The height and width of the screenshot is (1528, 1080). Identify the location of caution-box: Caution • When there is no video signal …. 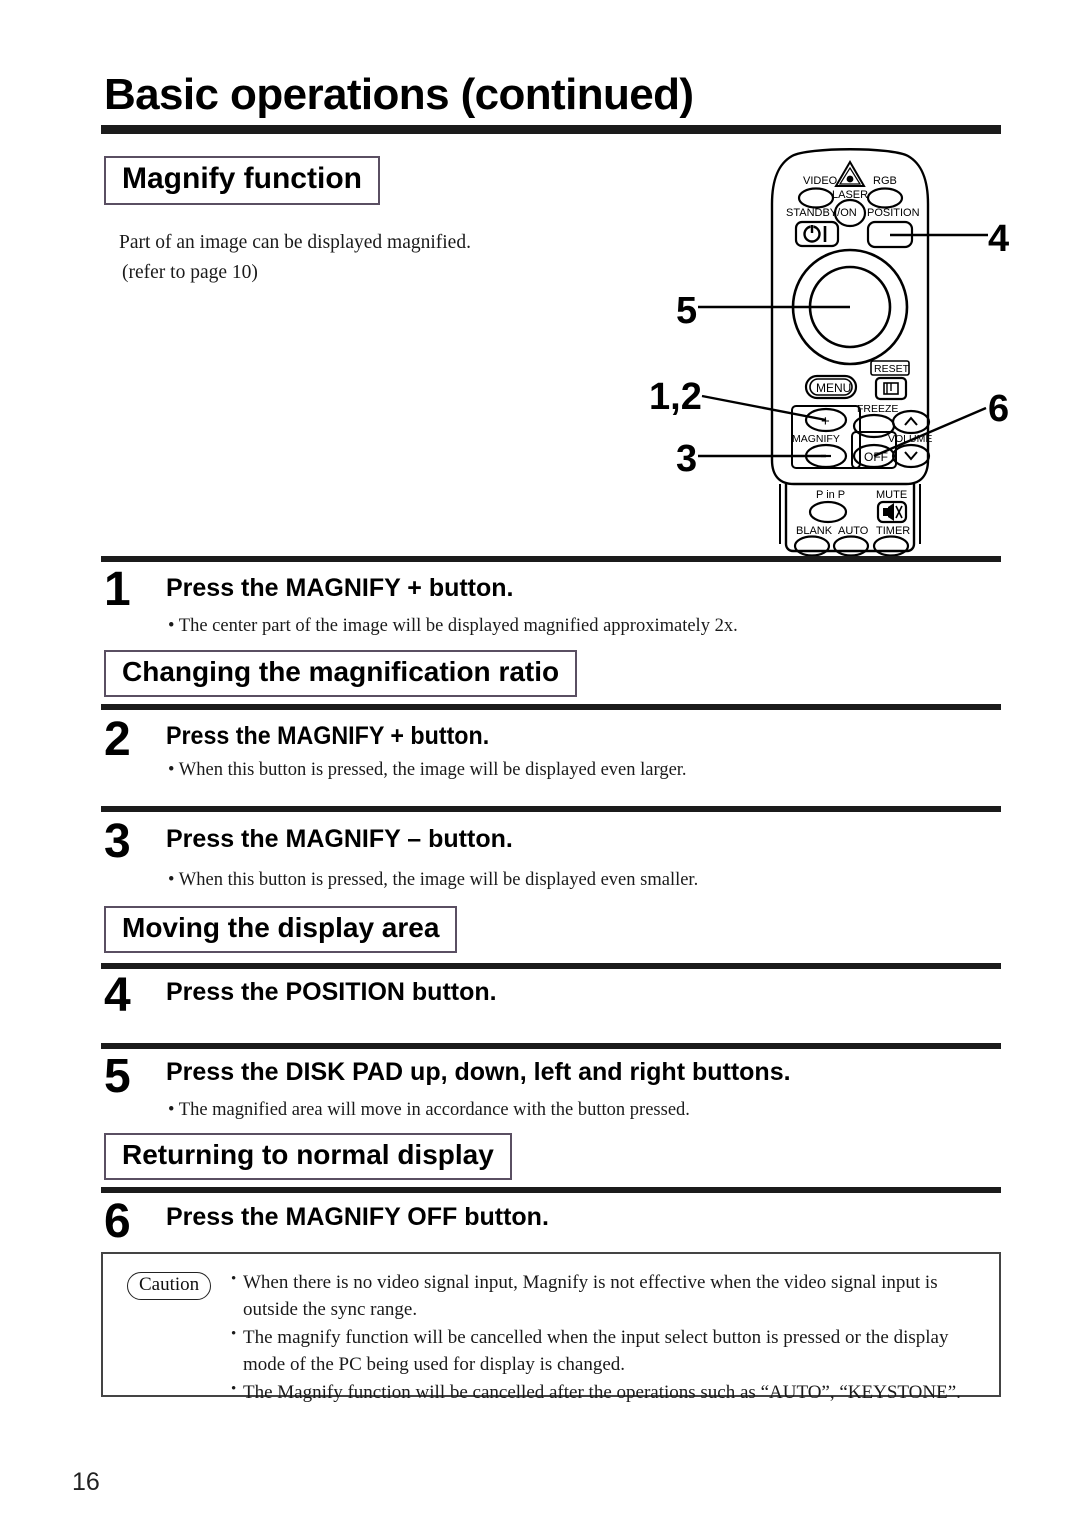
(551, 1327).